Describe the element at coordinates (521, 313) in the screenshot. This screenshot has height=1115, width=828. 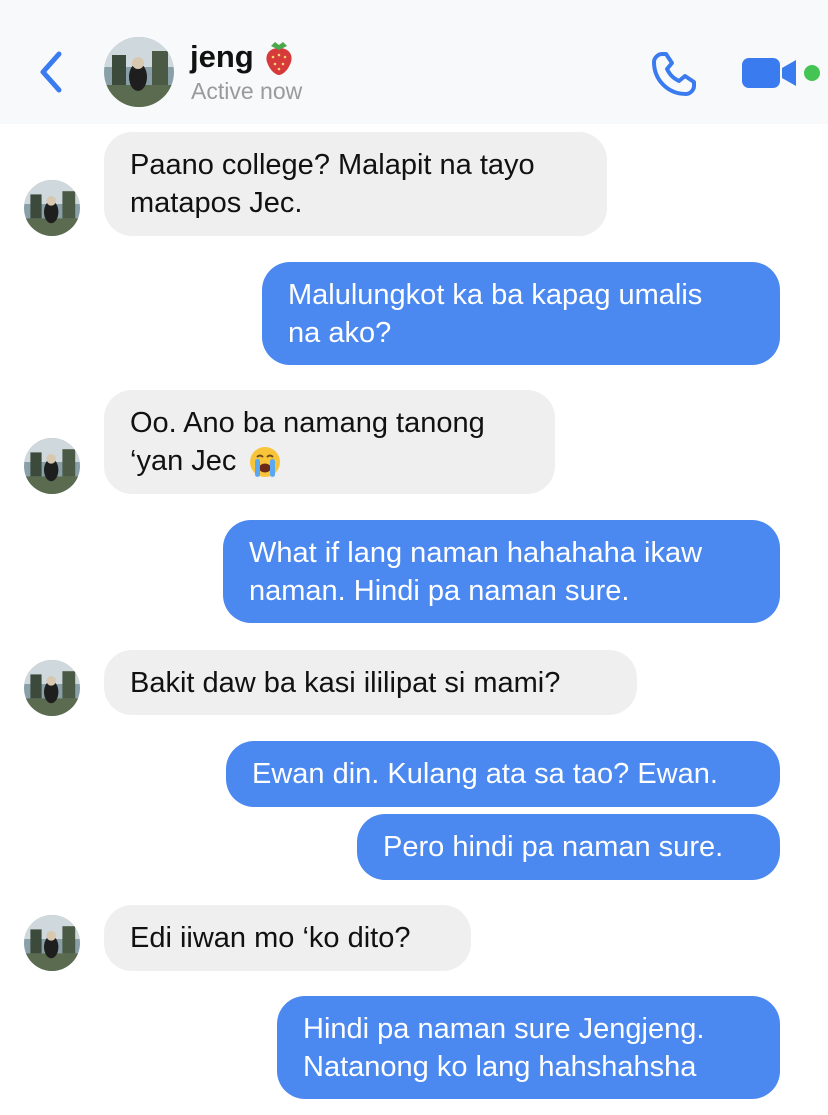
I see `message-bubble-outgoing: Malulungkot ka ba kapag umalis na ako?` at that location.